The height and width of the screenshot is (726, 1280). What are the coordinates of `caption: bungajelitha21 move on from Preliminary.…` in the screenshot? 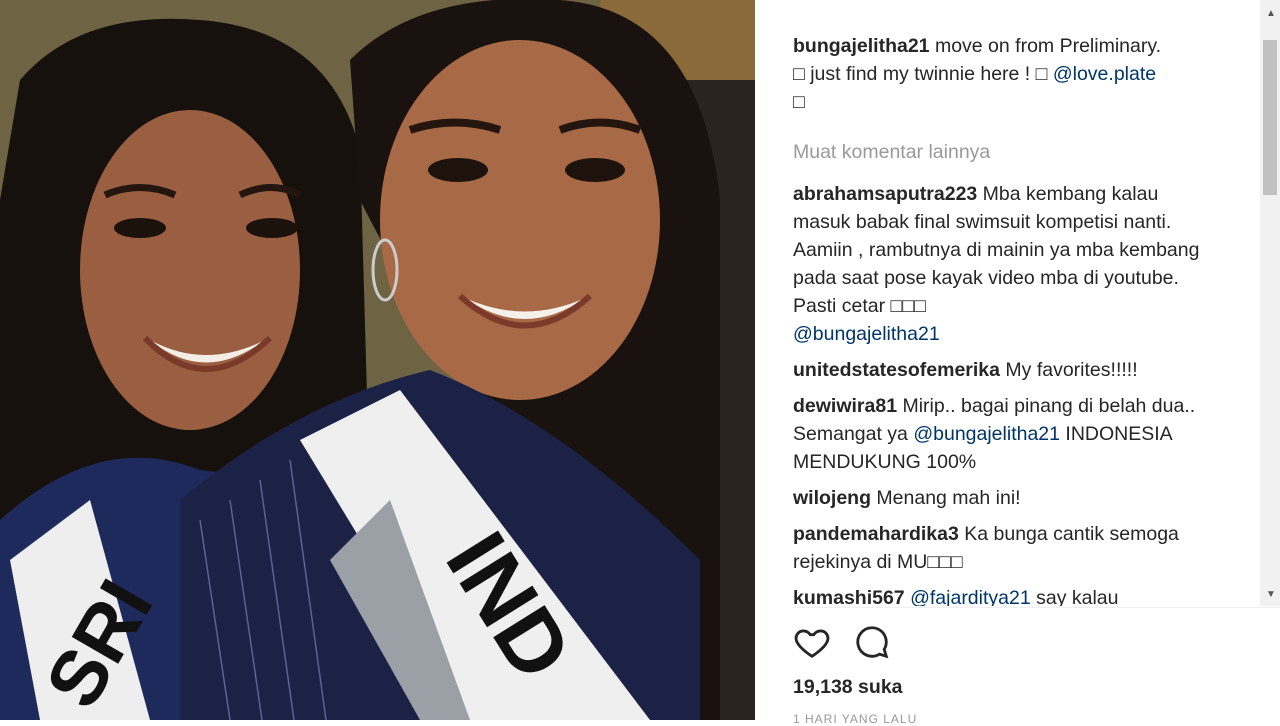 It's located at (1003, 74).